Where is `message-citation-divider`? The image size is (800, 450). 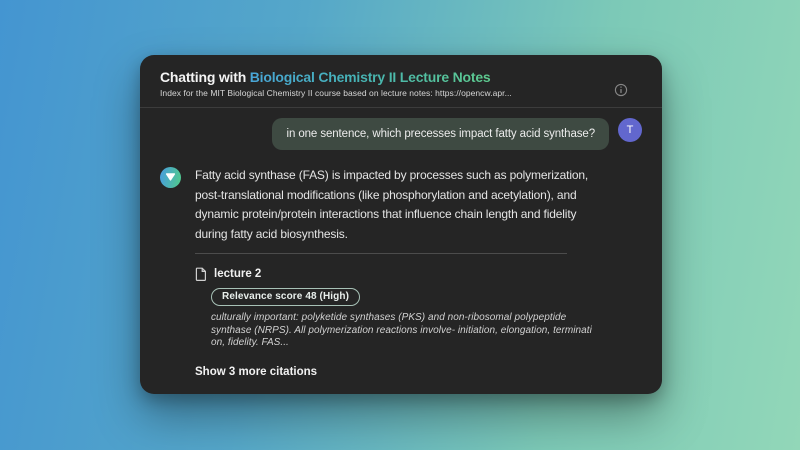
message-citation-divider is located at coordinates (381, 253).